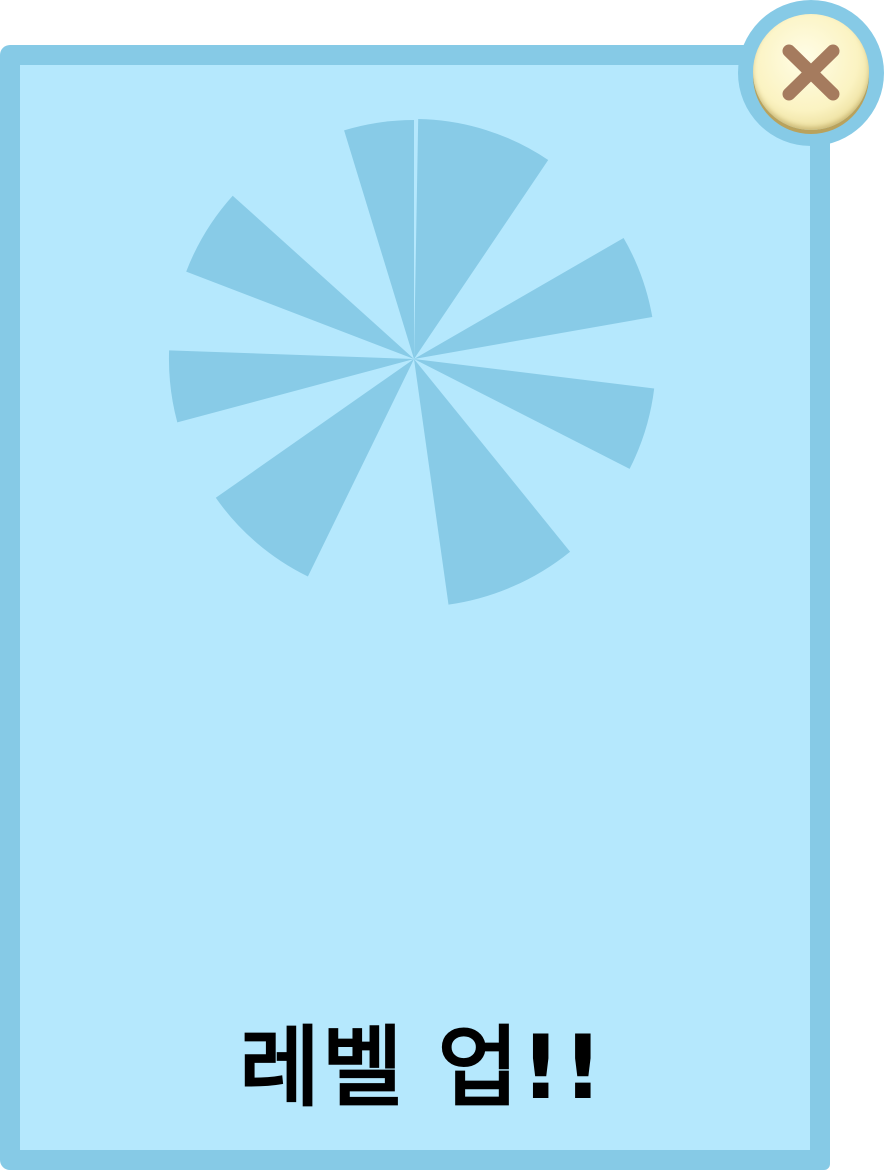 This screenshot has width=884, height=1170. I want to click on close-x-icon, so click(811, 72).